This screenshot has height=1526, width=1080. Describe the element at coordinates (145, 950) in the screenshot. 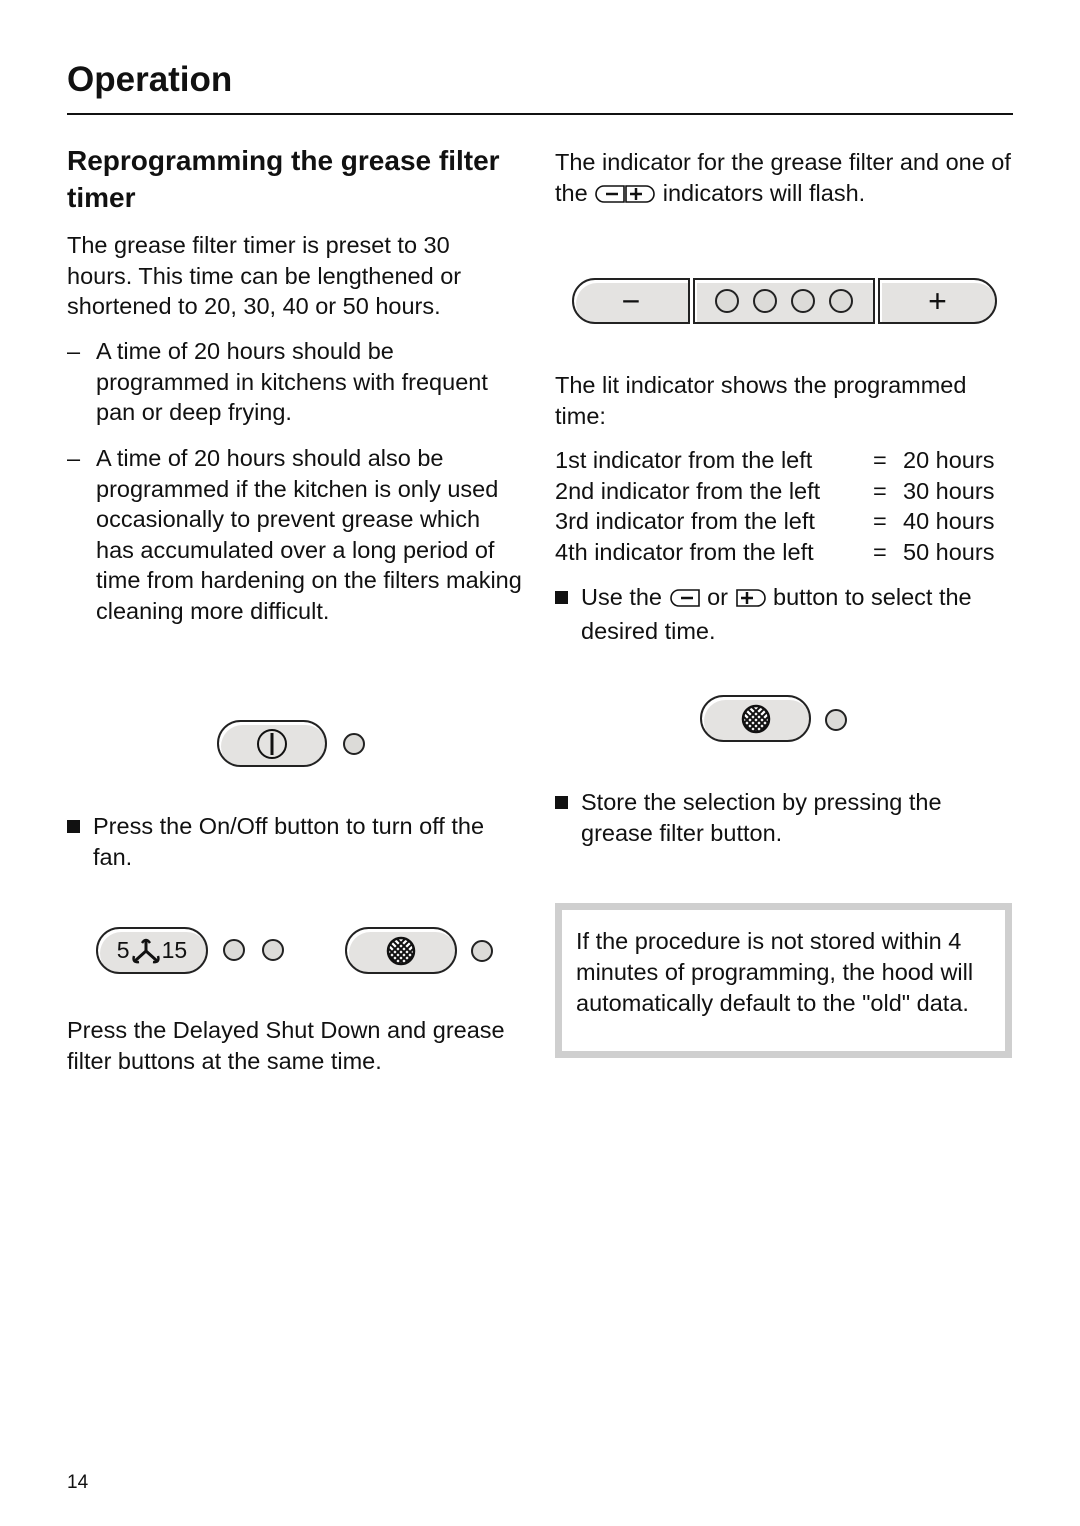

I see `fan-icon` at that location.